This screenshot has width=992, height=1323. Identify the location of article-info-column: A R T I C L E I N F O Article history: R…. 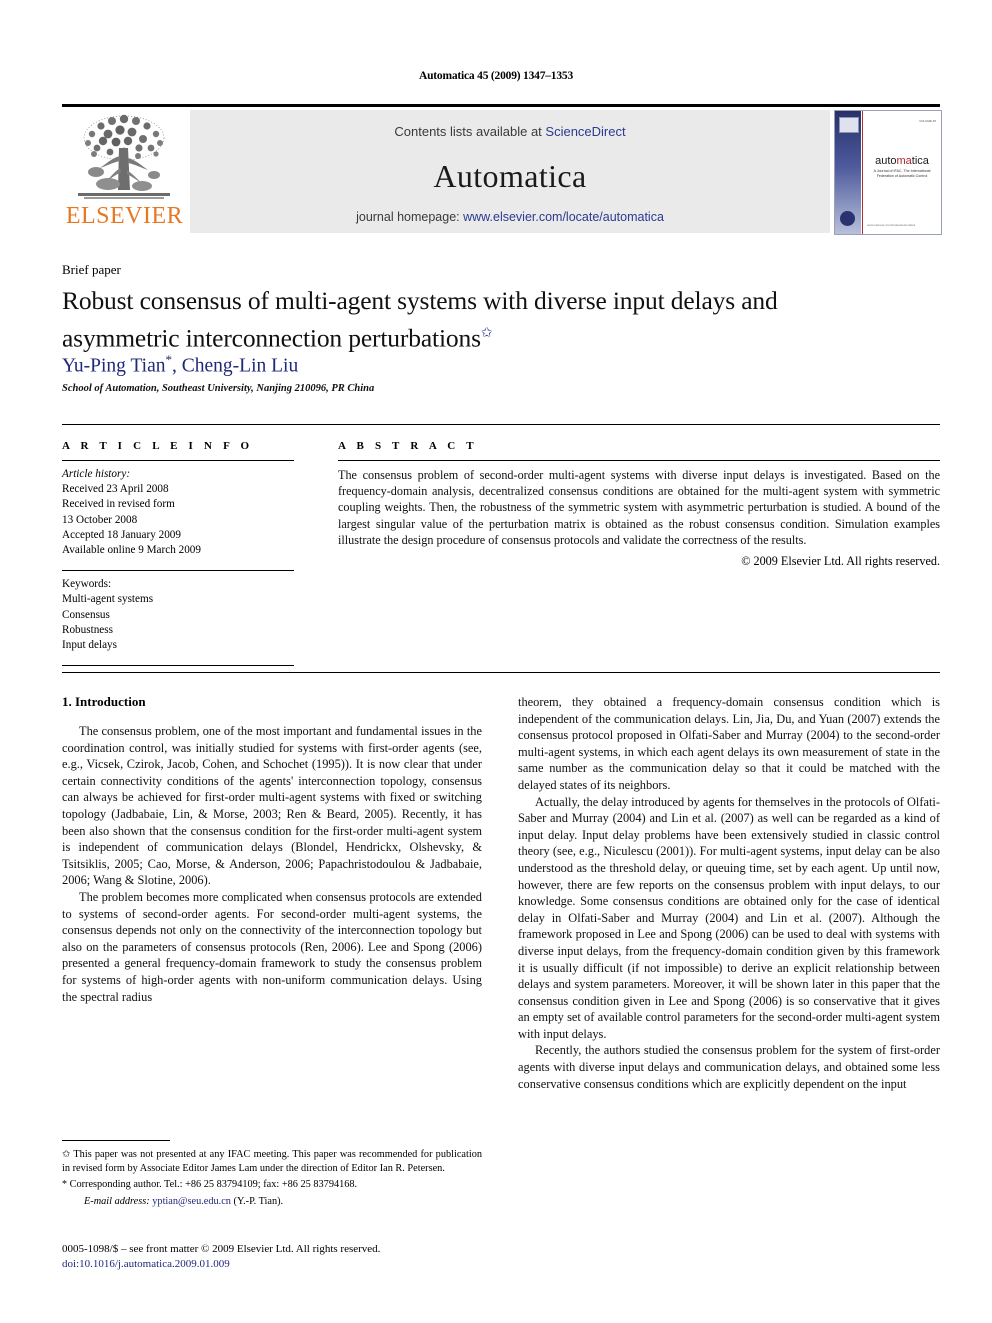
(178, 556).